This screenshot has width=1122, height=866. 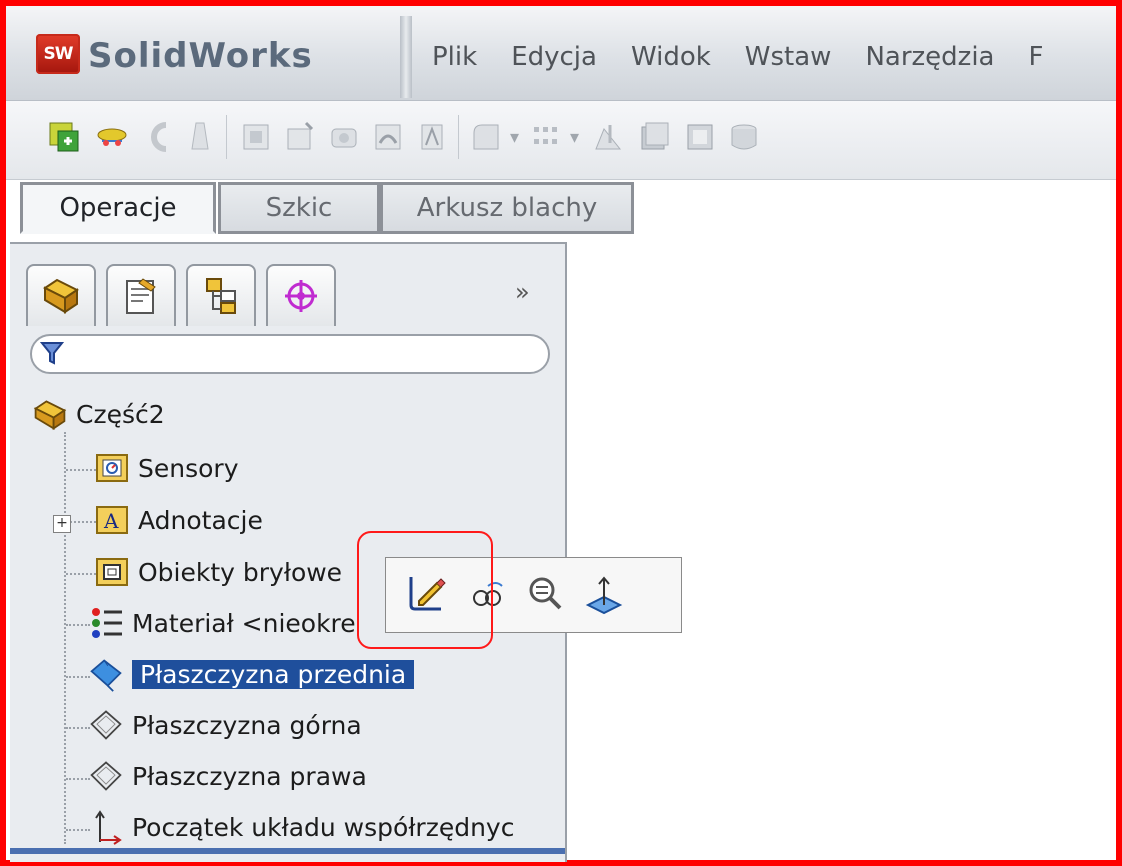 I want to click on property-manager-icon, so click(x=141, y=296).